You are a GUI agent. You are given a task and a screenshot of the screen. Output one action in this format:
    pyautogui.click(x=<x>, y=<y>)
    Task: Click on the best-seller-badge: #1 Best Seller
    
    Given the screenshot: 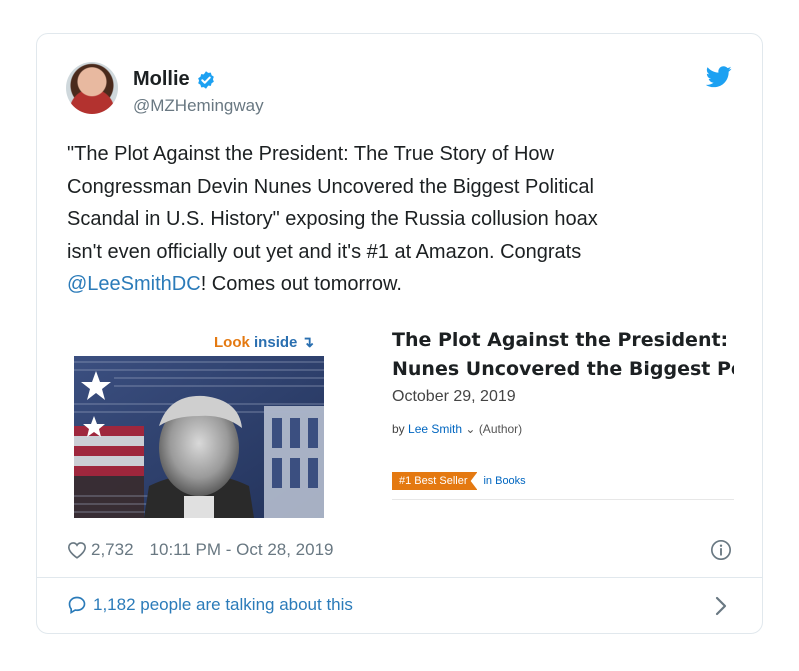 What is the action you would take?
    pyautogui.click(x=435, y=481)
    